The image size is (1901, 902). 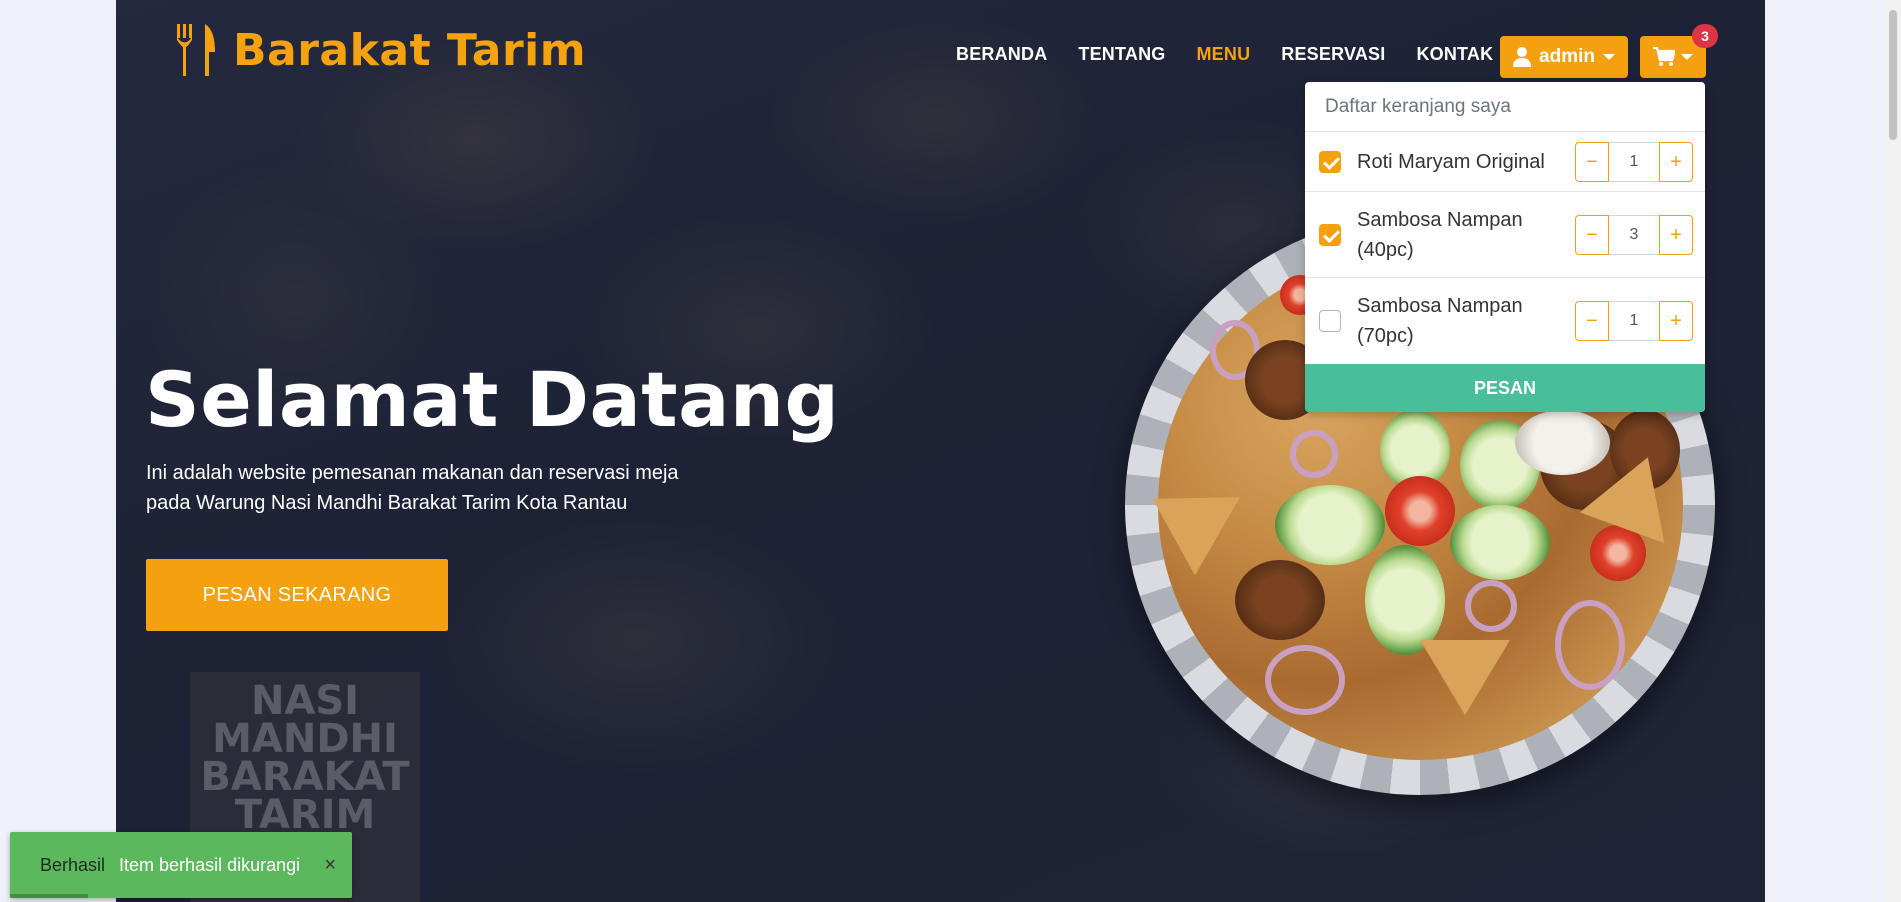 I want to click on toast-message: Item berhasil dikurangi, so click(x=210, y=864).